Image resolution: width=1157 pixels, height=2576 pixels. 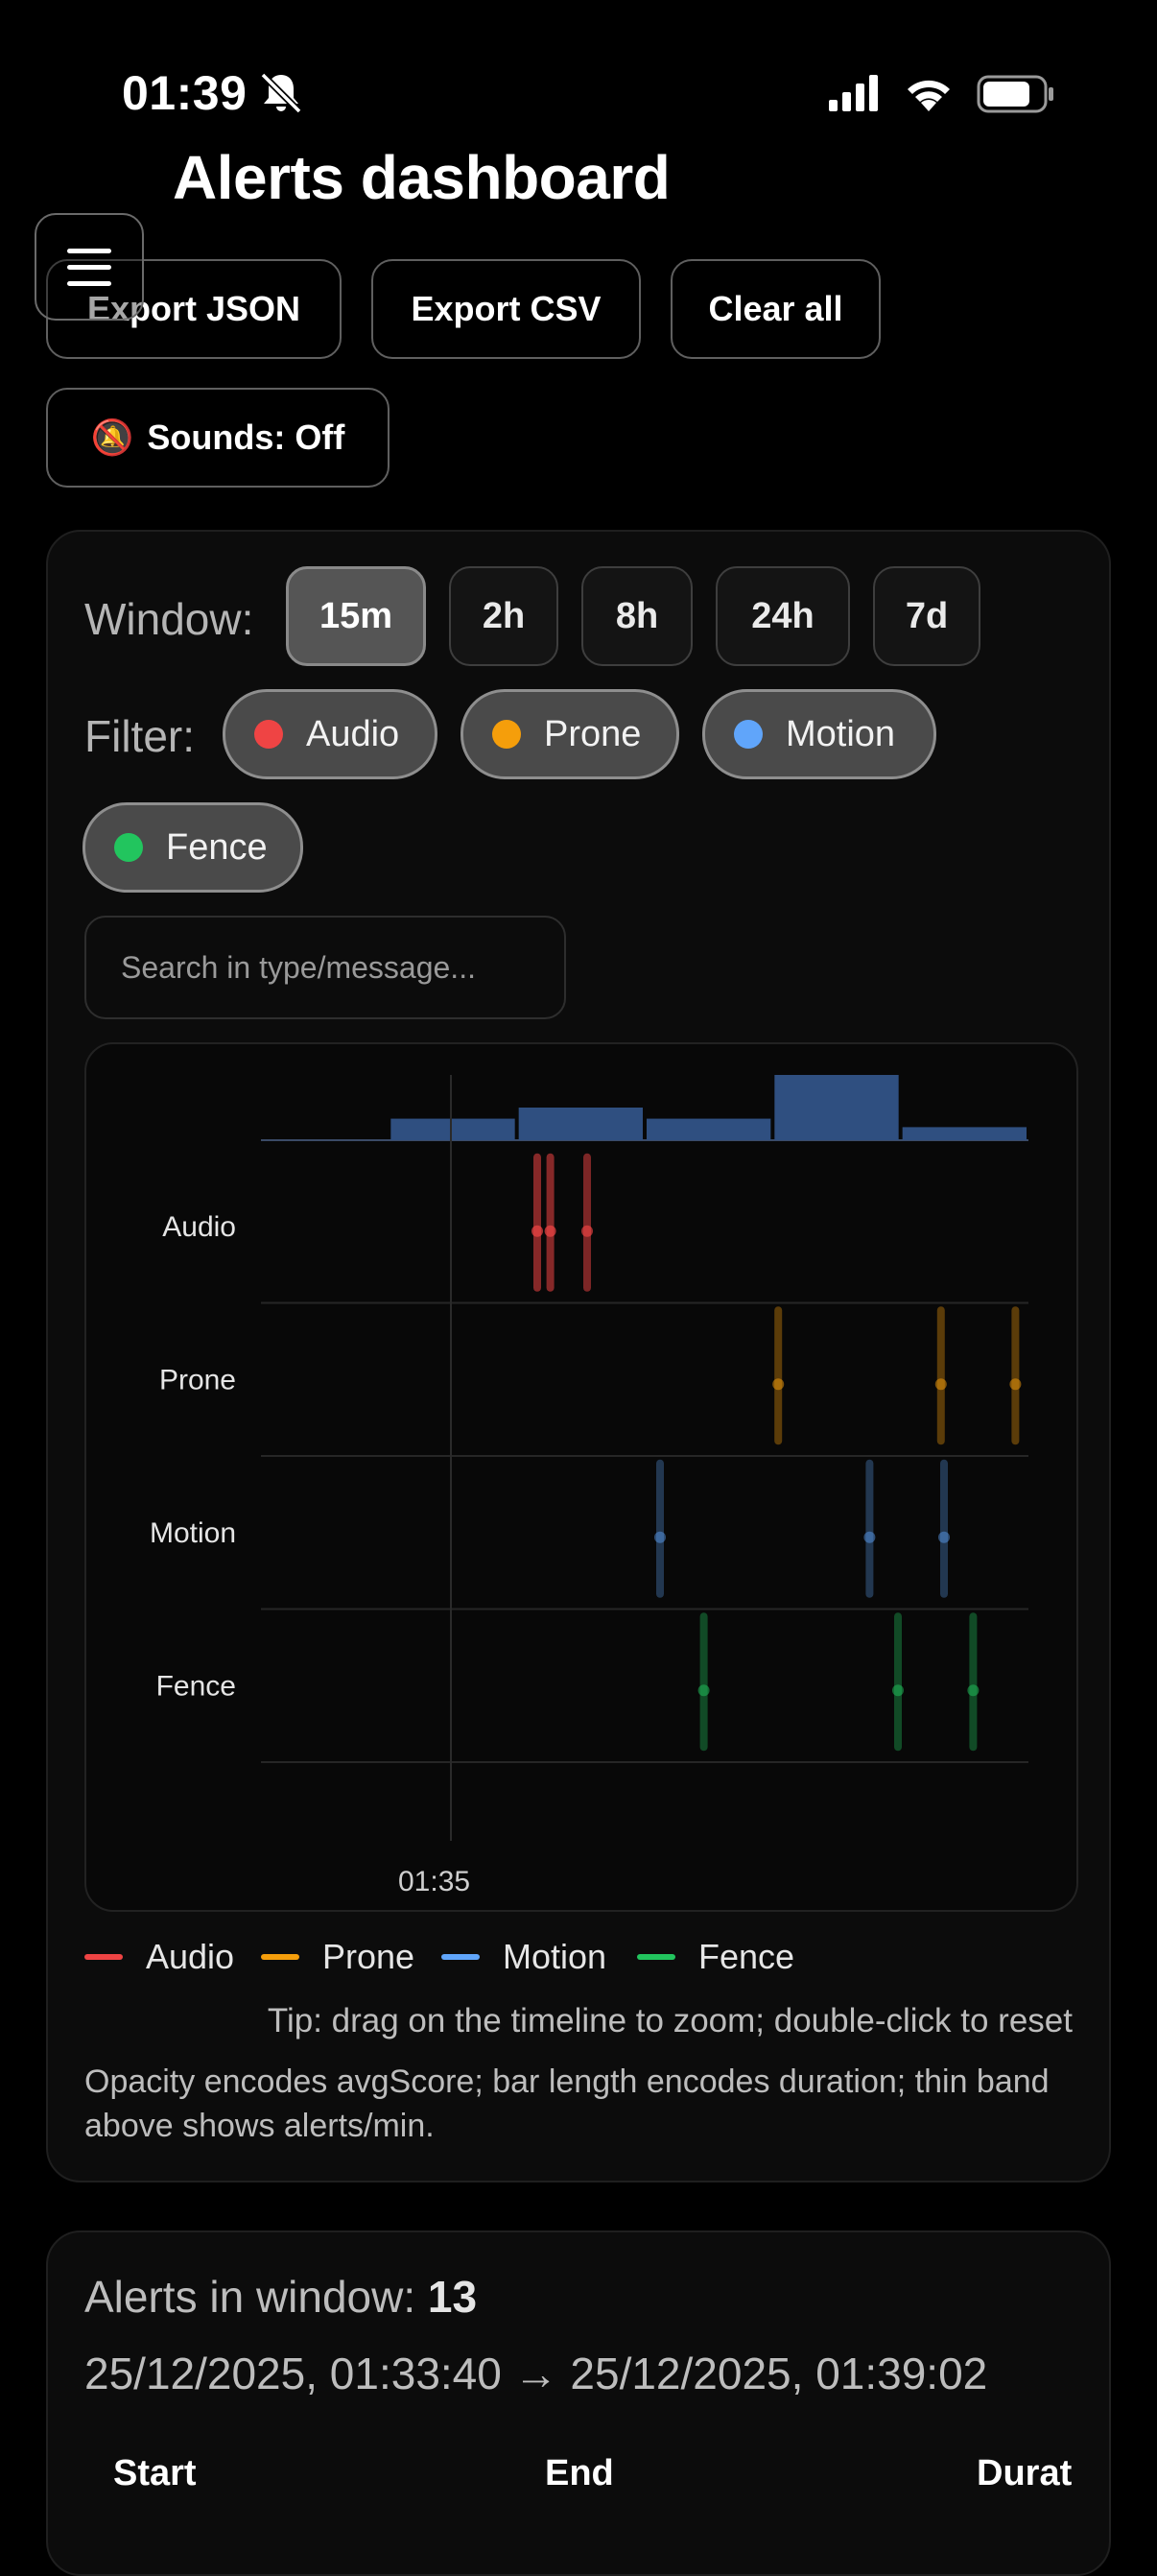 What do you see at coordinates (748, 734) in the screenshot?
I see `motion-dot-icon` at bounding box center [748, 734].